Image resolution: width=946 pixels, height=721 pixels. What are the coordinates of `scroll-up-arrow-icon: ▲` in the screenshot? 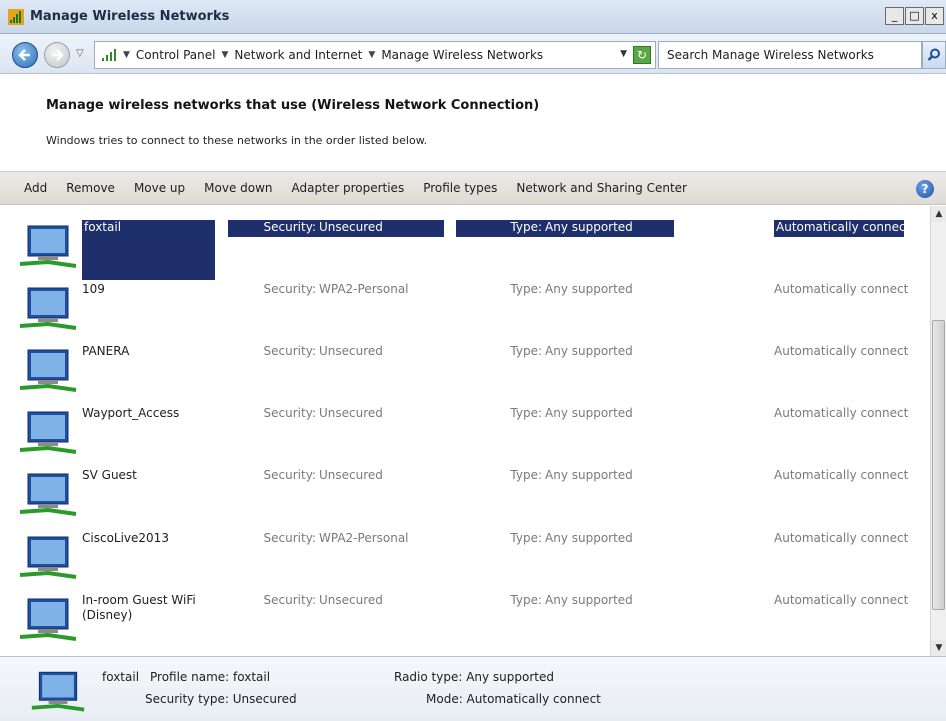 It's located at (938, 214).